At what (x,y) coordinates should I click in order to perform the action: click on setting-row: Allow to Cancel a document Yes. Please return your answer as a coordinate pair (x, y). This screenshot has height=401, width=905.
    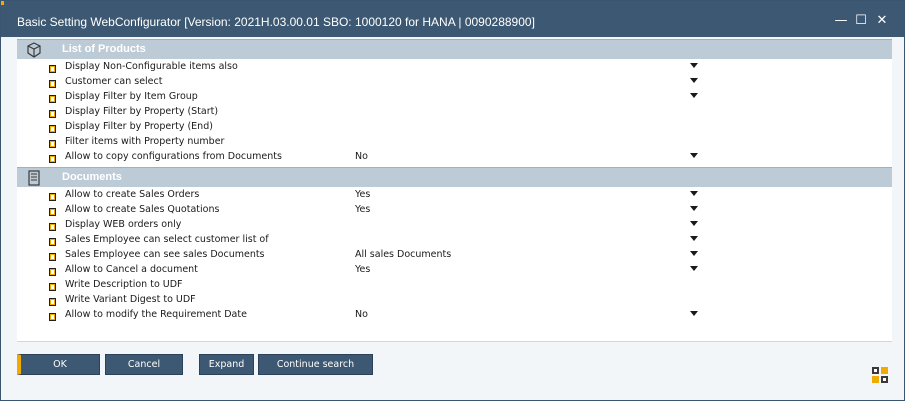
    Looking at the image, I should click on (454, 270).